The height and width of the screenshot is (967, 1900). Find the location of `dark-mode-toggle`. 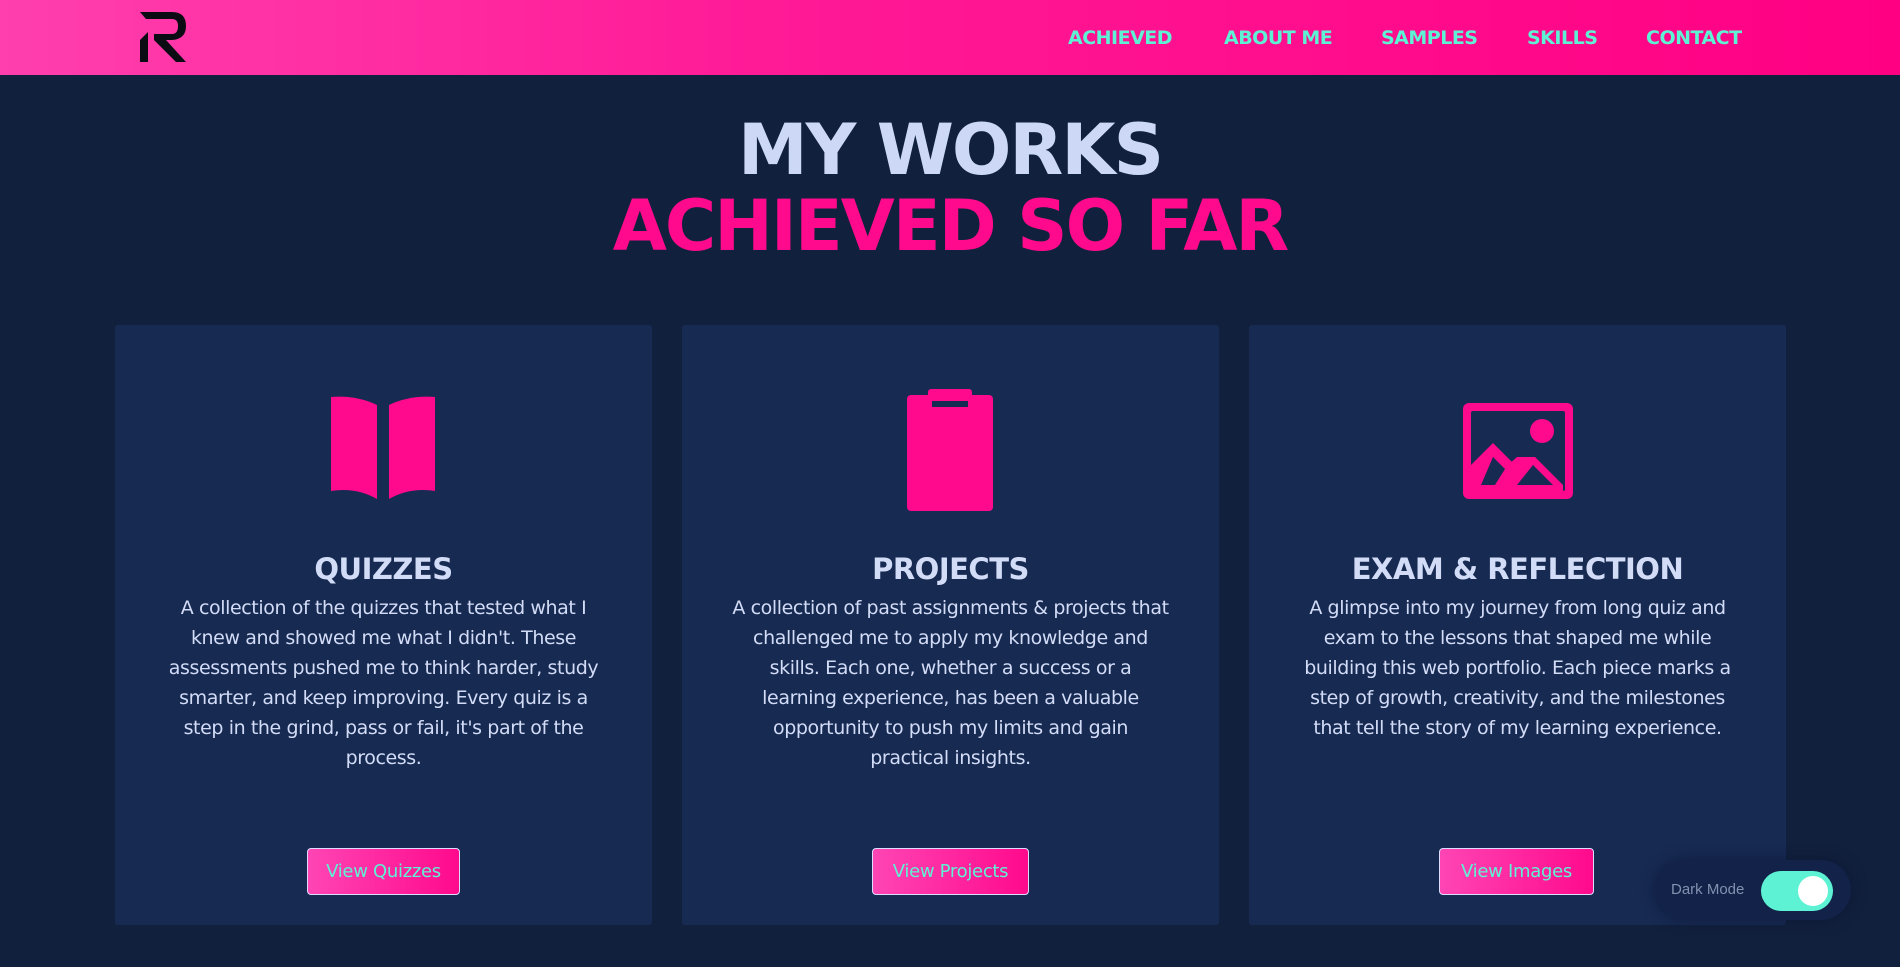

dark-mode-toggle is located at coordinates (1797, 891).